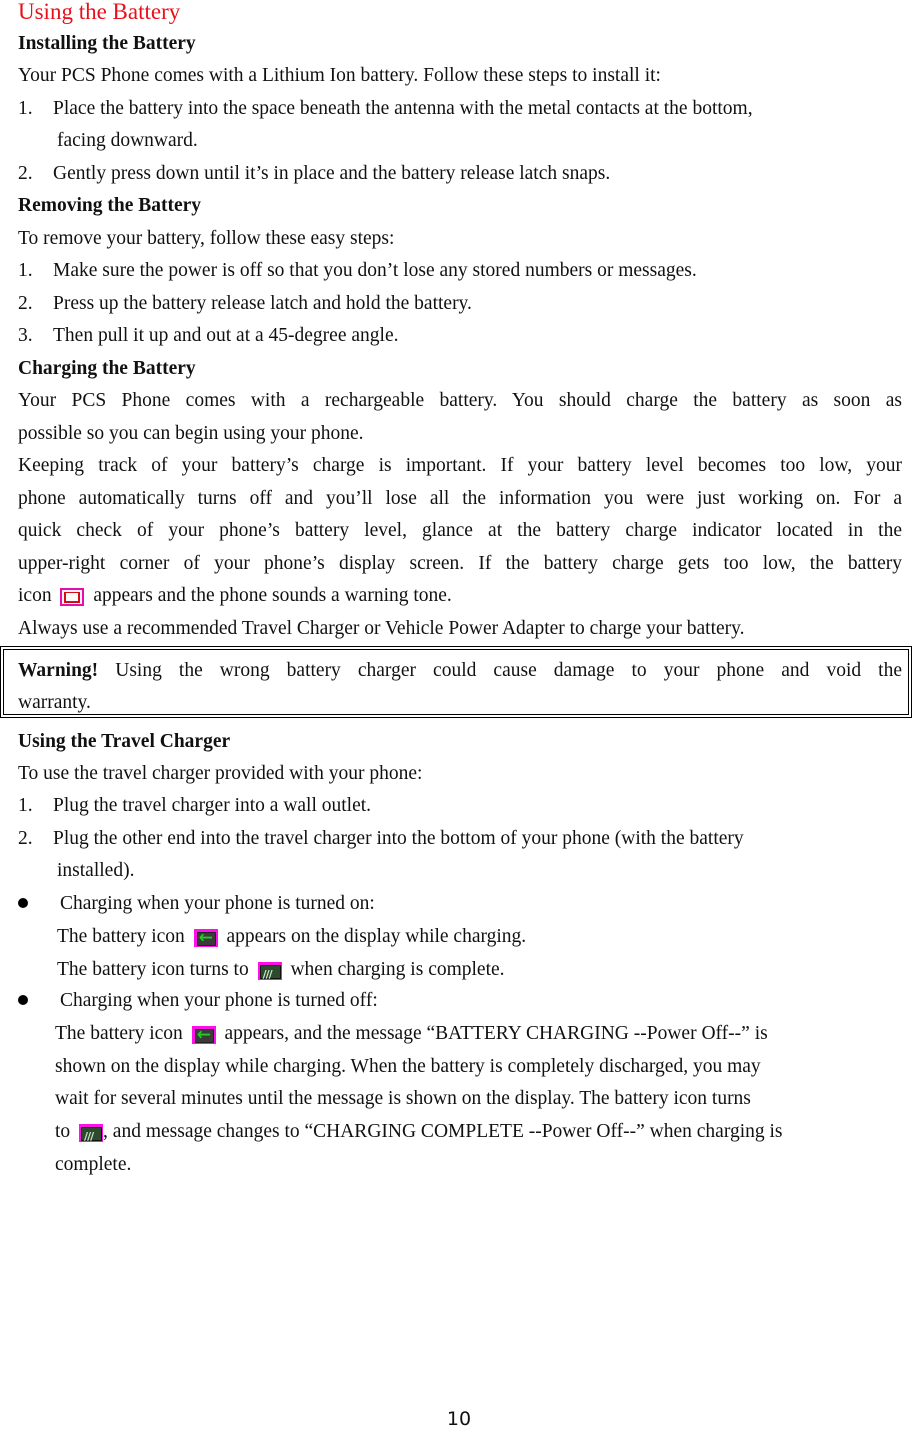 This screenshot has height=1430, width=918. What do you see at coordinates (127, 140) in the screenshot?
I see `installing-step-1-cont: facing downward.` at bounding box center [127, 140].